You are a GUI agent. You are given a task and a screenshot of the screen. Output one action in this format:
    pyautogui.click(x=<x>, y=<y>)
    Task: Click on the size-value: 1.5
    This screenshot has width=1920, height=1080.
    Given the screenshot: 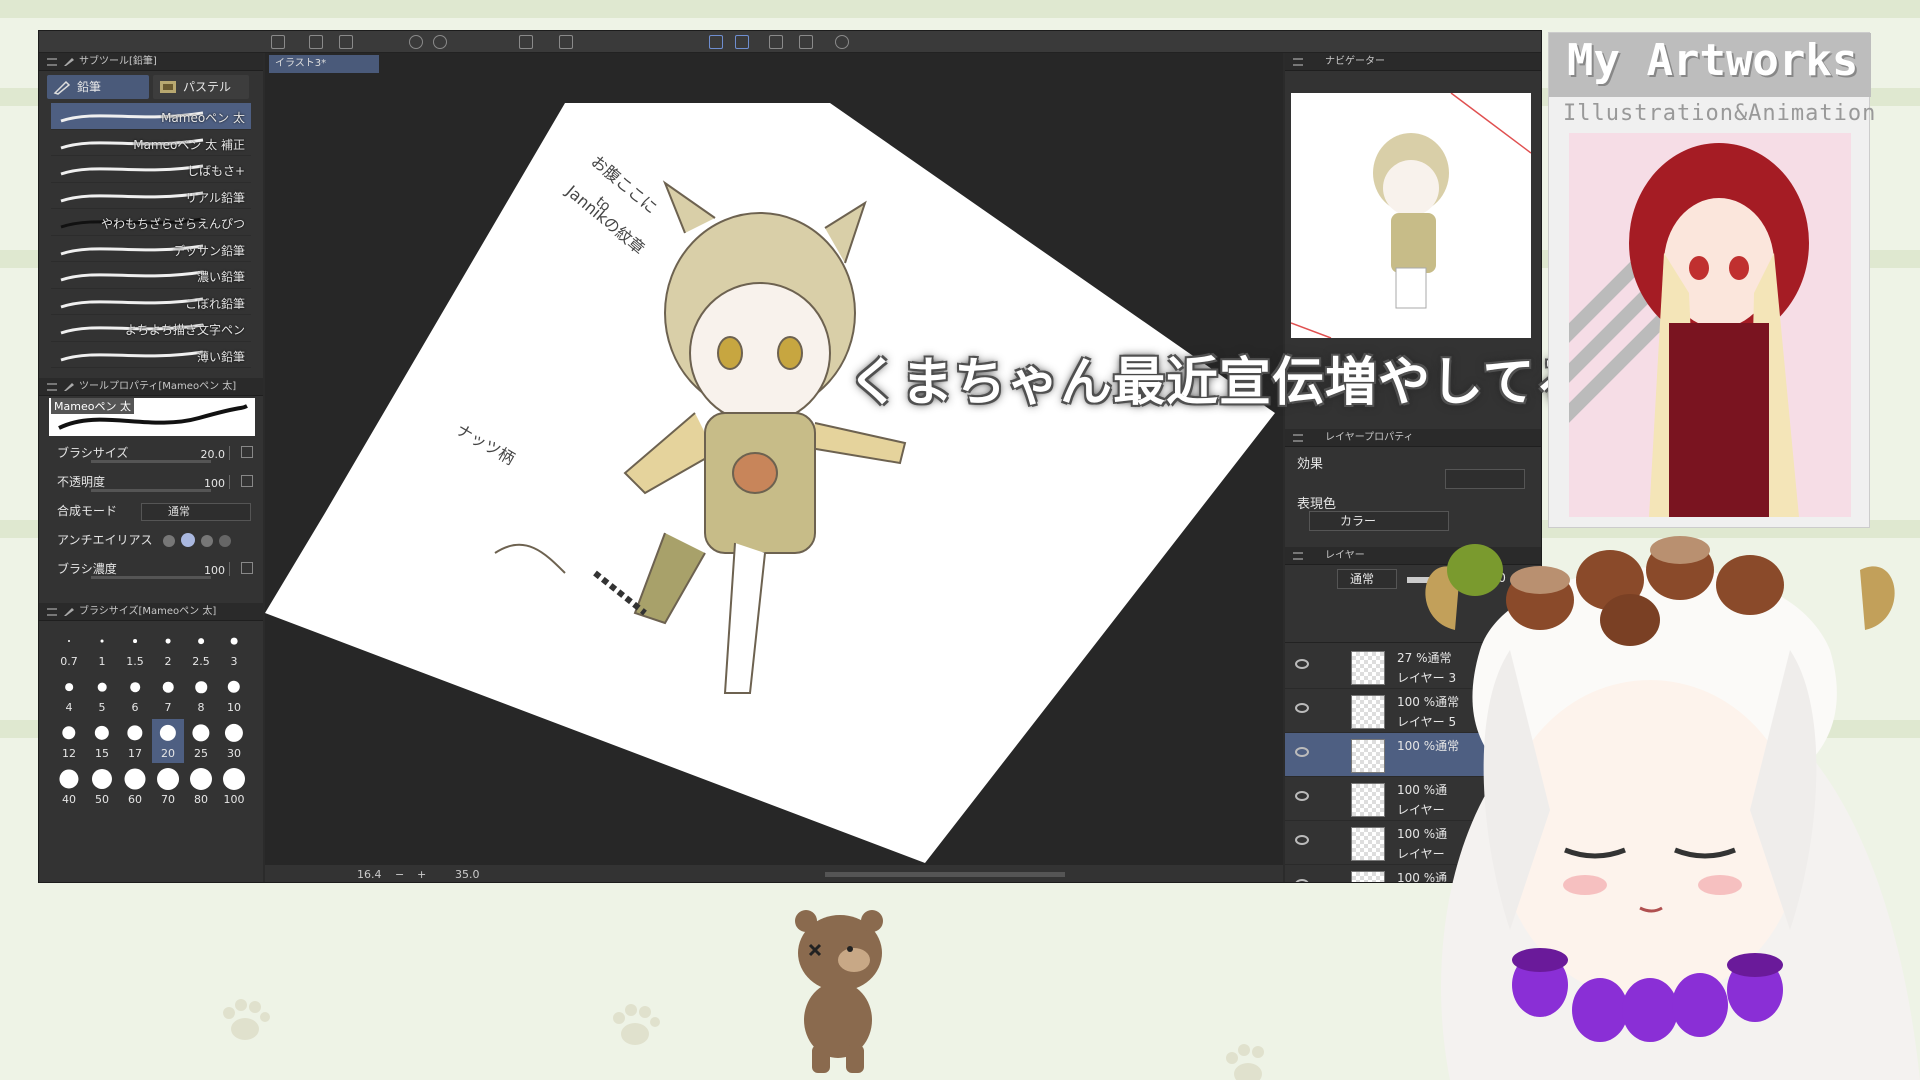 What is the action you would take?
    pyautogui.click(x=135, y=661)
    